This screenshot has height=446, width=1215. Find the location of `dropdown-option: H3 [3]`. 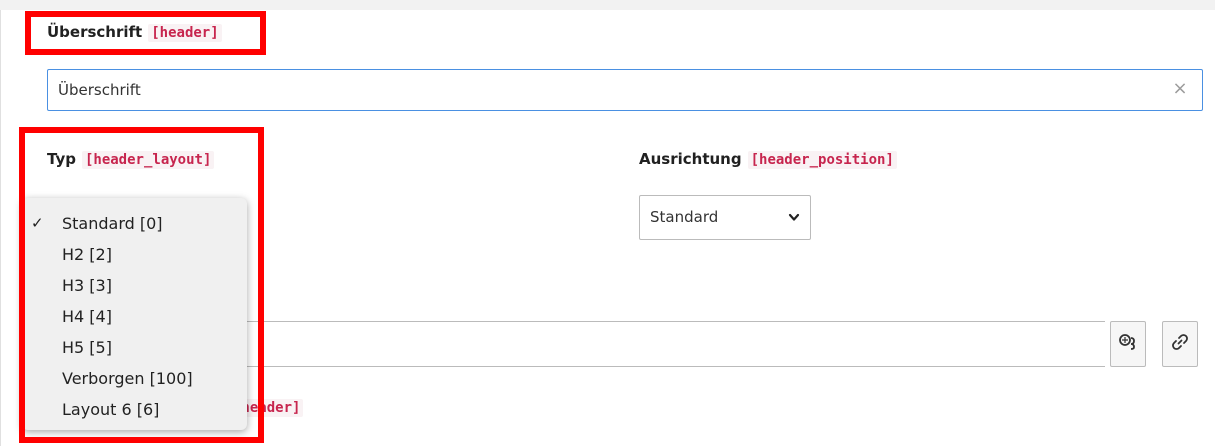

dropdown-option: H3 [3] is located at coordinates (134, 285).